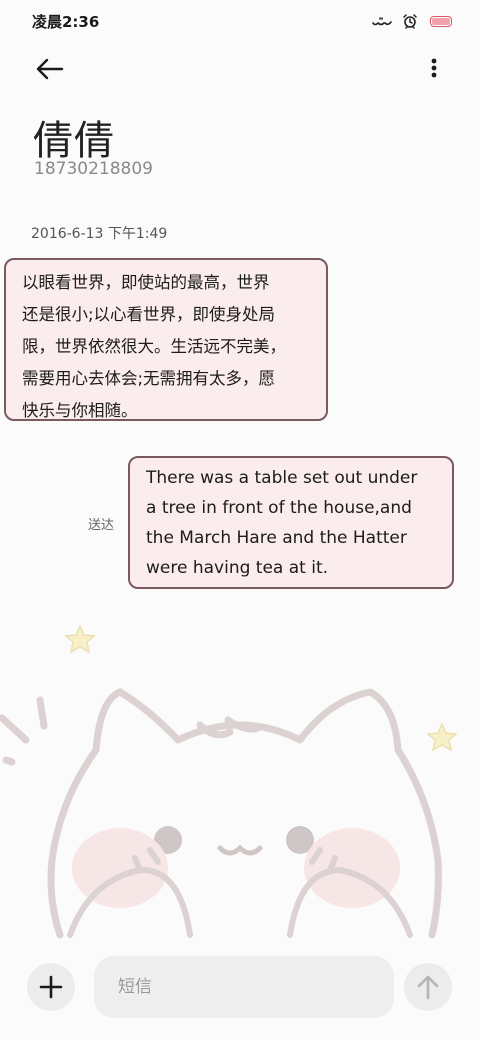 This screenshot has height=1040, width=480. I want to click on more-vertical-icon, so click(434, 68).